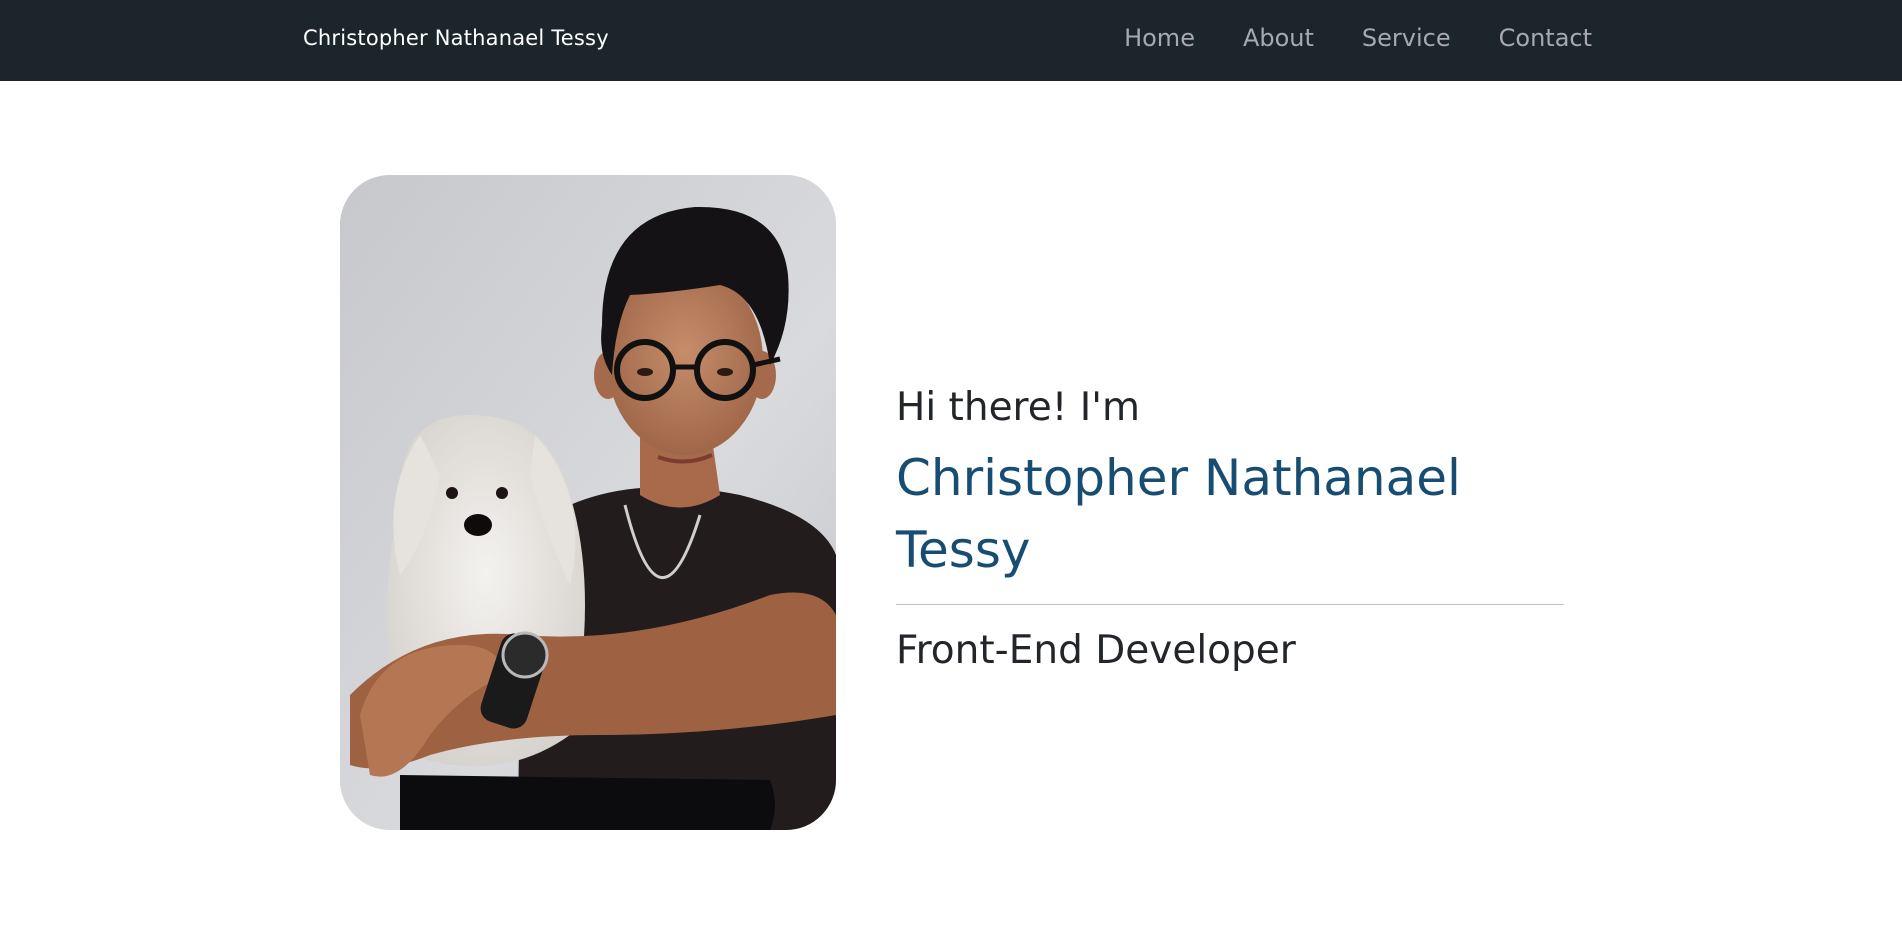  Describe the element at coordinates (1096, 650) in the screenshot. I see `job-title: Front-End Developer` at that location.